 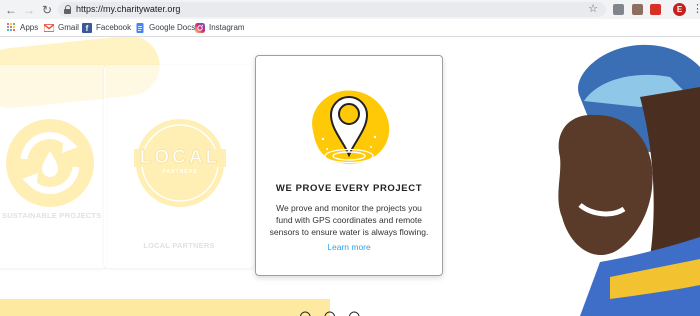 What do you see at coordinates (11, 10) in the screenshot?
I see `back-arrow-icon: ←` at bounding box center [11, 10].